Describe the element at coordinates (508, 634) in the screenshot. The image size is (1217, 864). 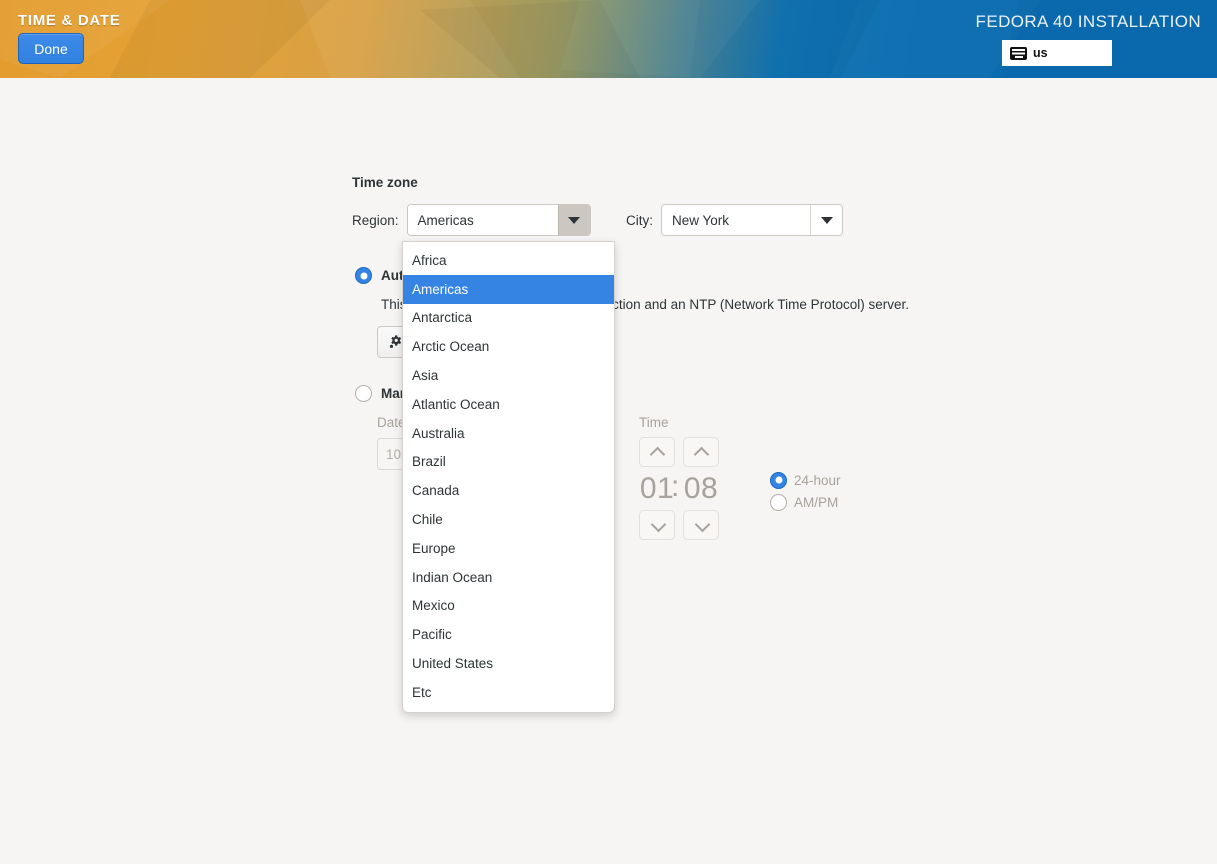
I see `region-option: Pacific` at that location.